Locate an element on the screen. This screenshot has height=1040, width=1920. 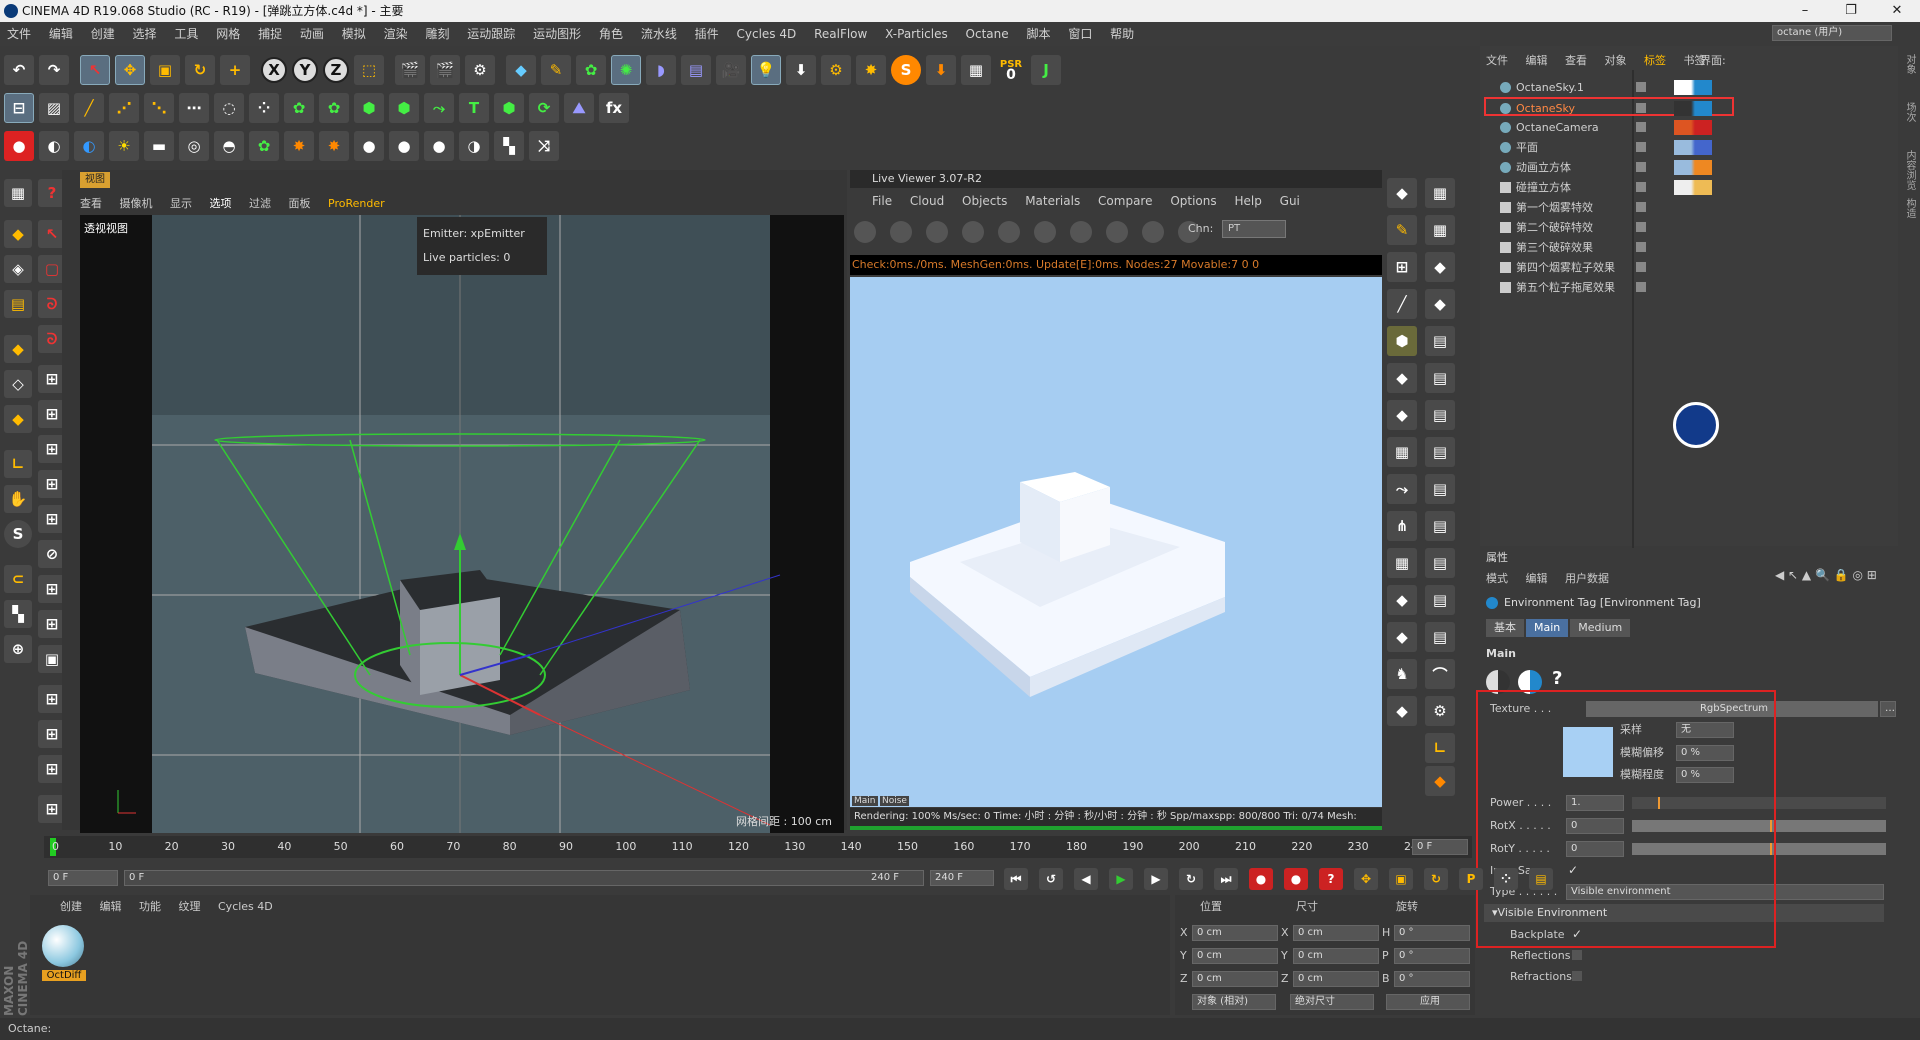
side-tool-31-icon: ∟ is located at coordinates (1440, 748).